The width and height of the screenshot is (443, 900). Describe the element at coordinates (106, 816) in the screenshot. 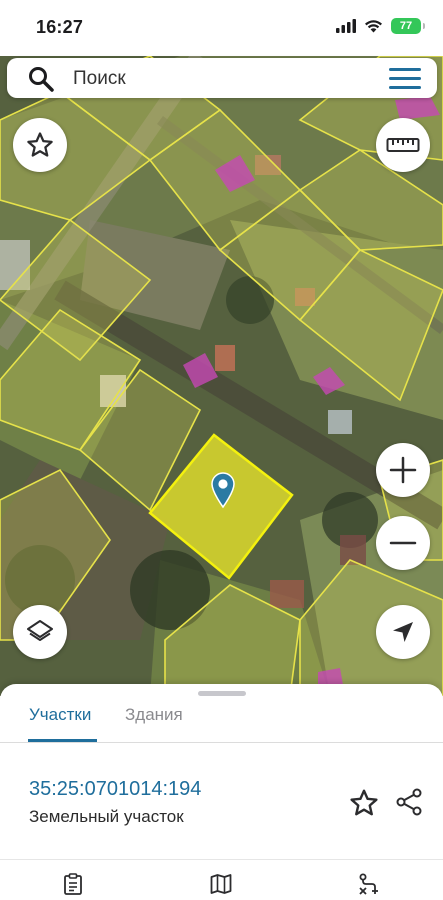

I see `object-type-label: Земельный участок` at that location.